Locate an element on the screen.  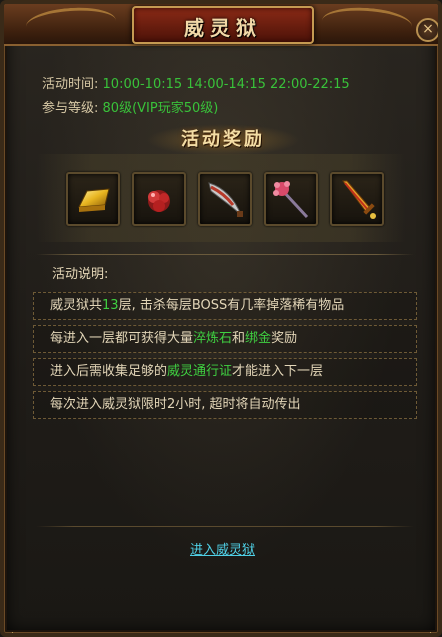
level-value: 80级(VIP玩家50级) is located at coordinates (160, 108).